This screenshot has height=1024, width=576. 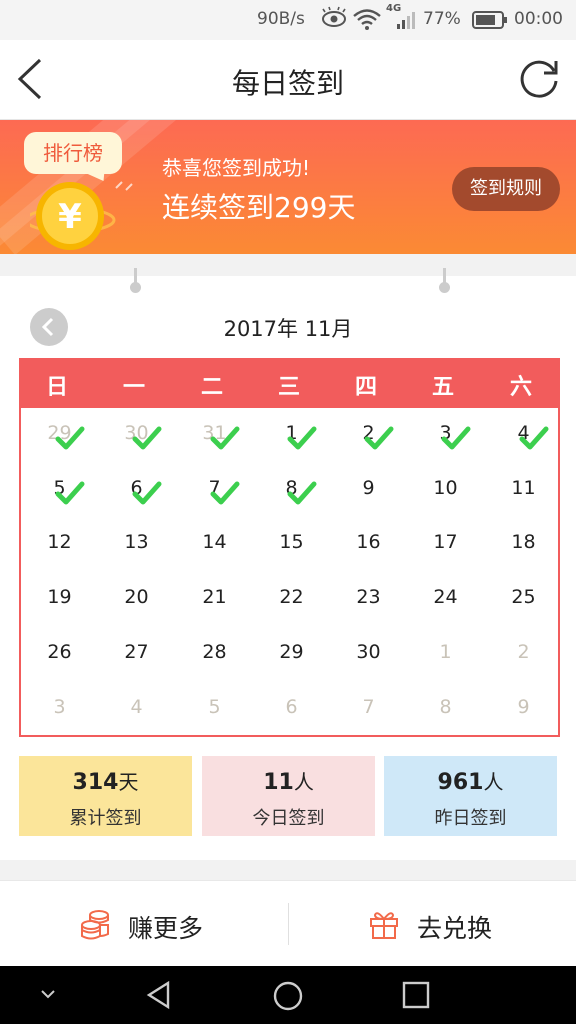 What do you see at coordinates (211, 387) in the screenshot?
I see `weekday-label: 二` at bounding box center [211, 387].